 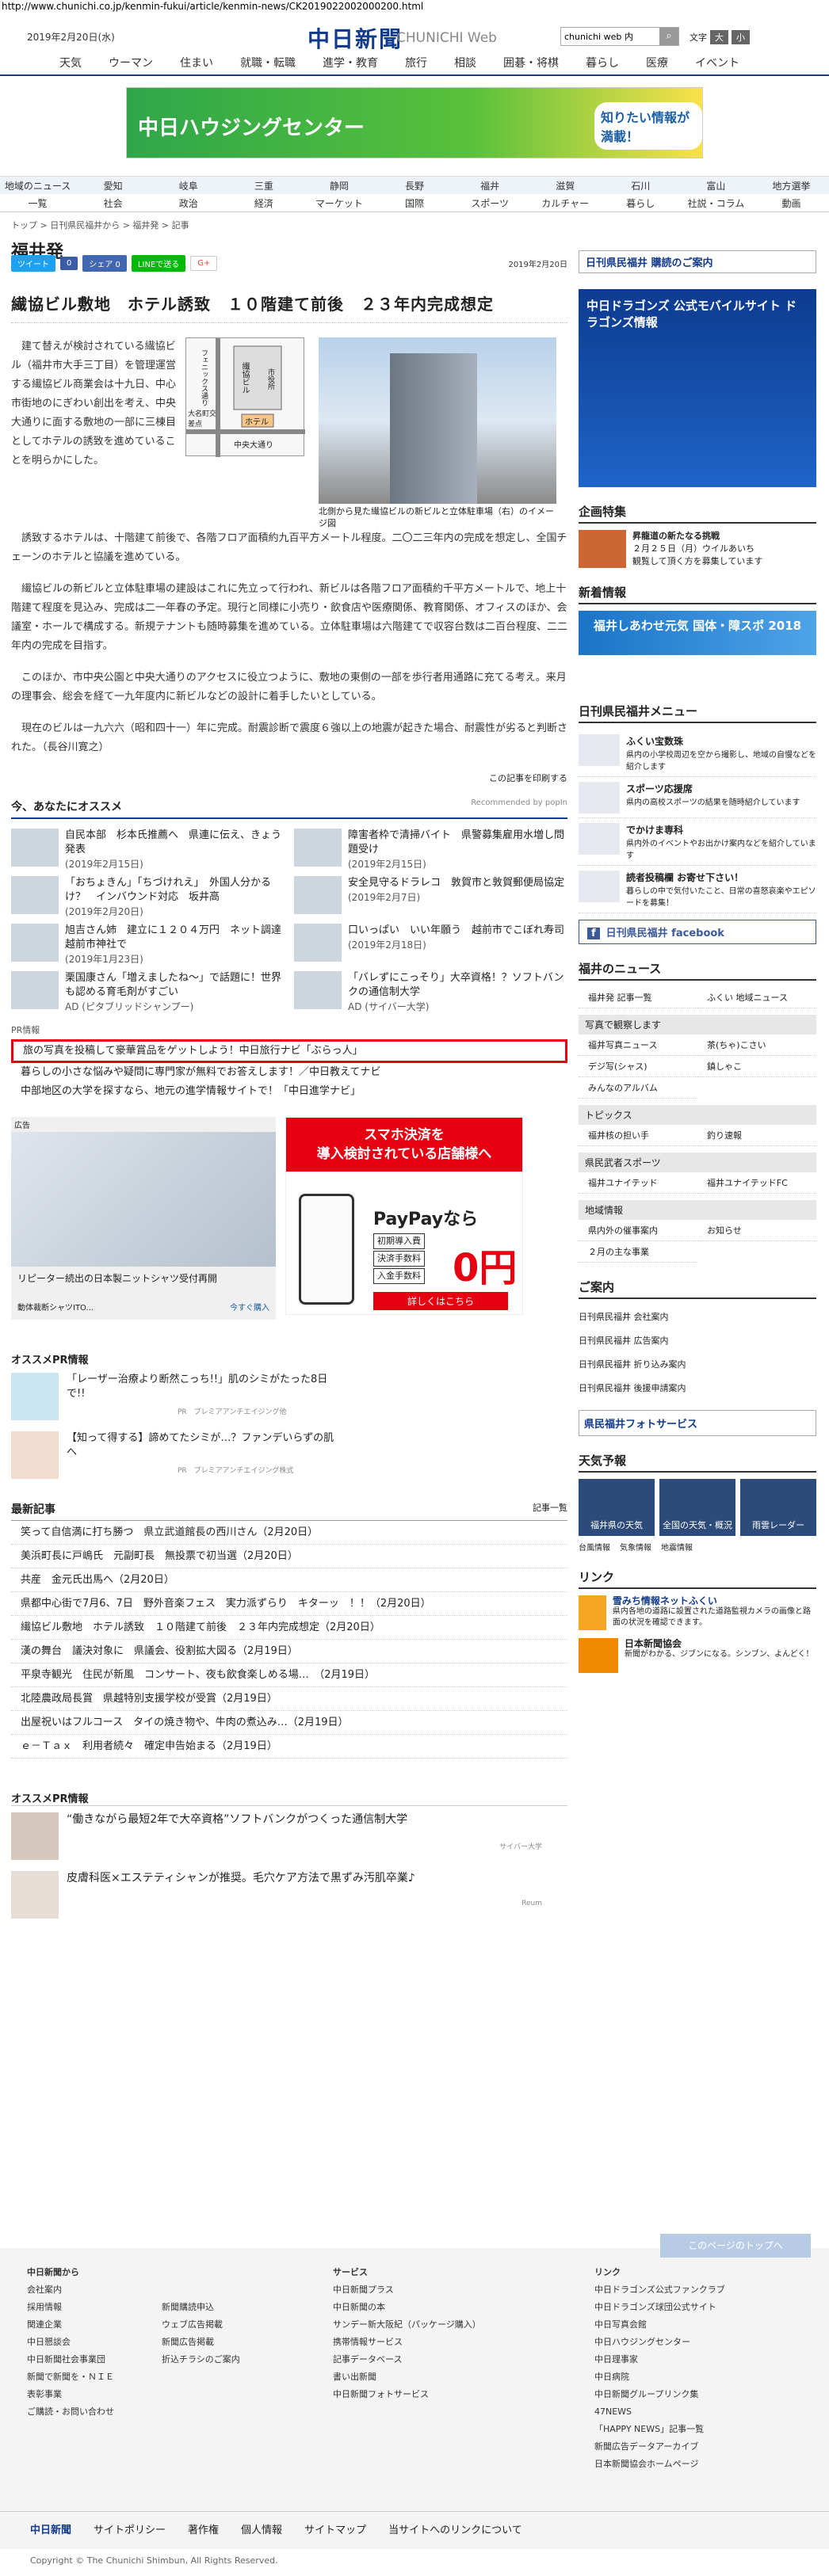 I want to click on shashin-link: デジ写(シャス), so click(x=638, y=1066).